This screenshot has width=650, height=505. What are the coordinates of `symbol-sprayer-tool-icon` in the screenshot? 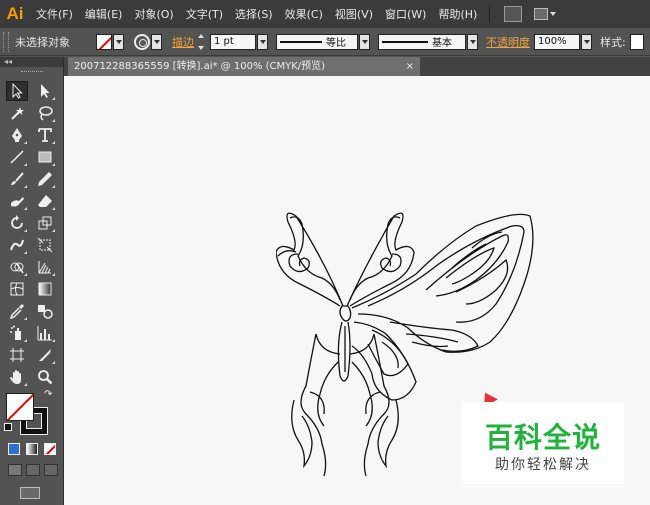 It's located at (17, 333).